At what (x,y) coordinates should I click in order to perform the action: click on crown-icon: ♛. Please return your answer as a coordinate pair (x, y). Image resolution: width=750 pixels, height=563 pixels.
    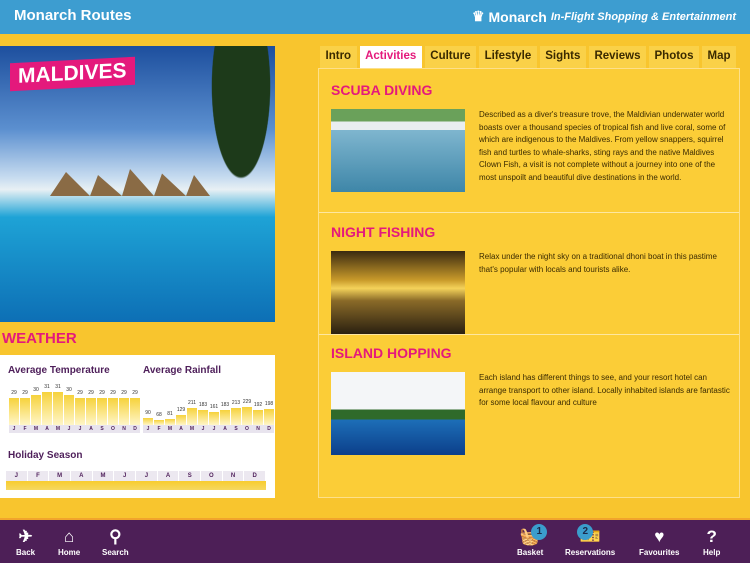
    Looking at the image, I should click on (478, 16).